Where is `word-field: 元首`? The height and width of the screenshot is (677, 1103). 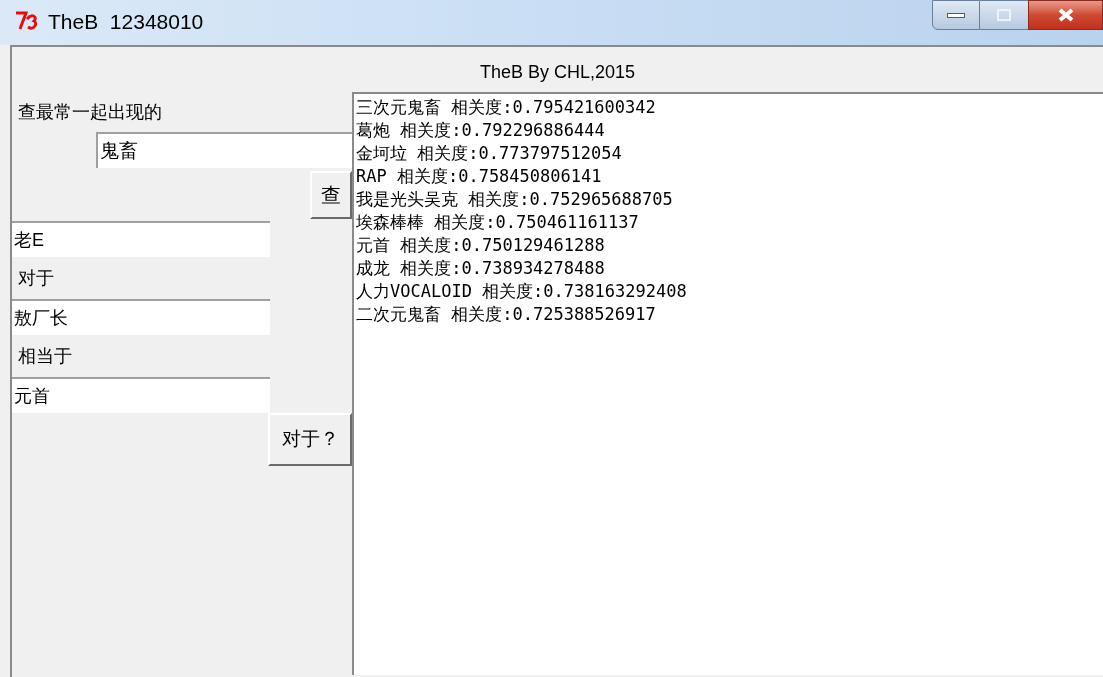
word-field: 元首 is located at coordinates (141, 395).